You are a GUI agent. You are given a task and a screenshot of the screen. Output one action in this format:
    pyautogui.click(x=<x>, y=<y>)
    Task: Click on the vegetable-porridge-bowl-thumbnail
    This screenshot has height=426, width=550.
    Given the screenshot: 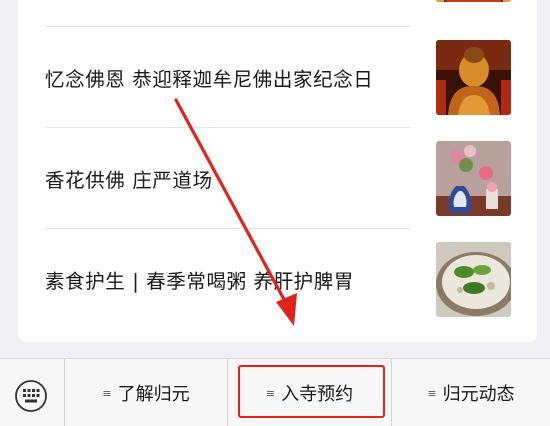 What is the action you would take?
    pyautogui.click(x=473, y=279)
    